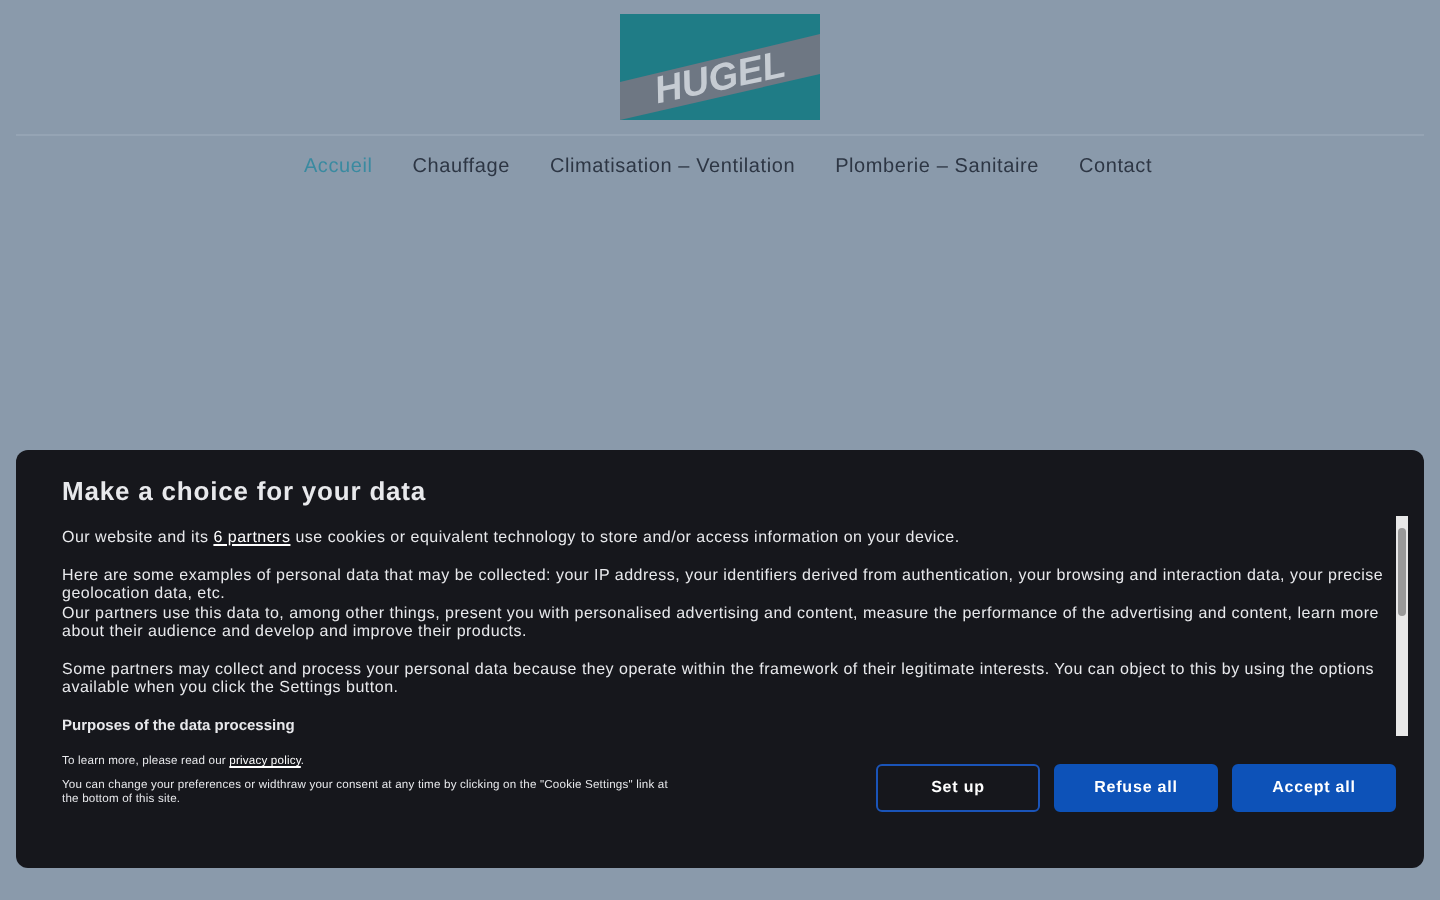 The height and width of the screenshot is (900, 1440). What do you see at coordinates (512, 537) in the screenshot?
I see `consent-text: Our website and its 6 partners use cookies or equivalent technology to store and/or access information on your device.` at bounding box center [512, 537].